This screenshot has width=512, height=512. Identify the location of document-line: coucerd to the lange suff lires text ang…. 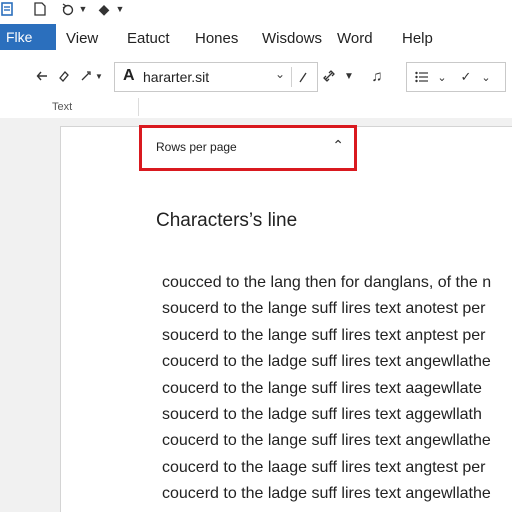
(326, 440).